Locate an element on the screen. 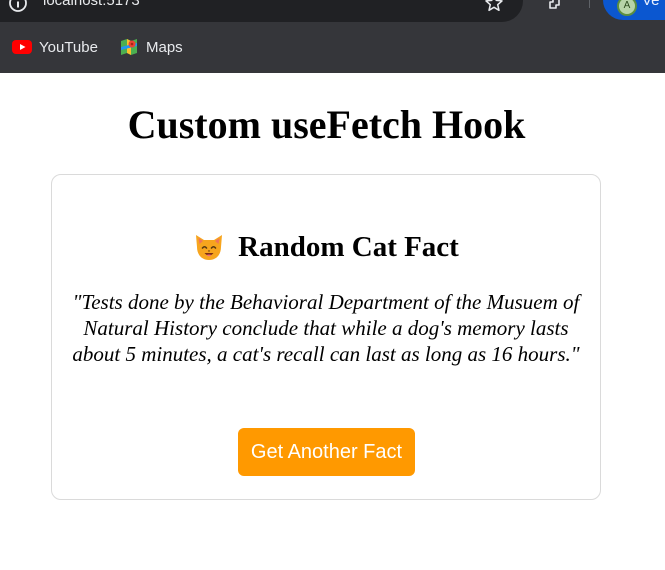 Image resolution: width=665 pixels, height=570 pixels. google-maps-icon is located at coordinates (129, 47).